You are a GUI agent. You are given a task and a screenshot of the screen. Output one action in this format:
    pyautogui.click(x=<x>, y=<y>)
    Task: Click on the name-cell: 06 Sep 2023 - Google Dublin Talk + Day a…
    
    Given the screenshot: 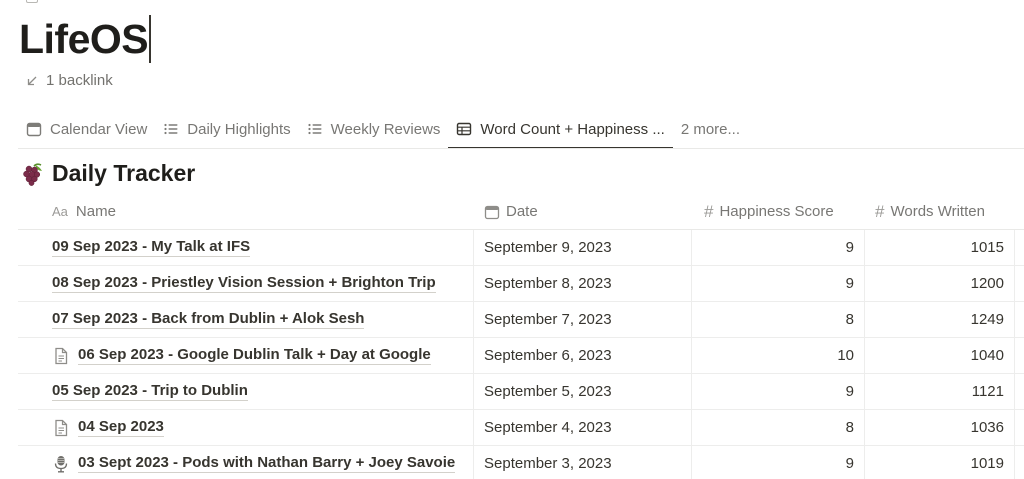 What is the action you would take?
    pyautogui.click(x=246, y=355)
    